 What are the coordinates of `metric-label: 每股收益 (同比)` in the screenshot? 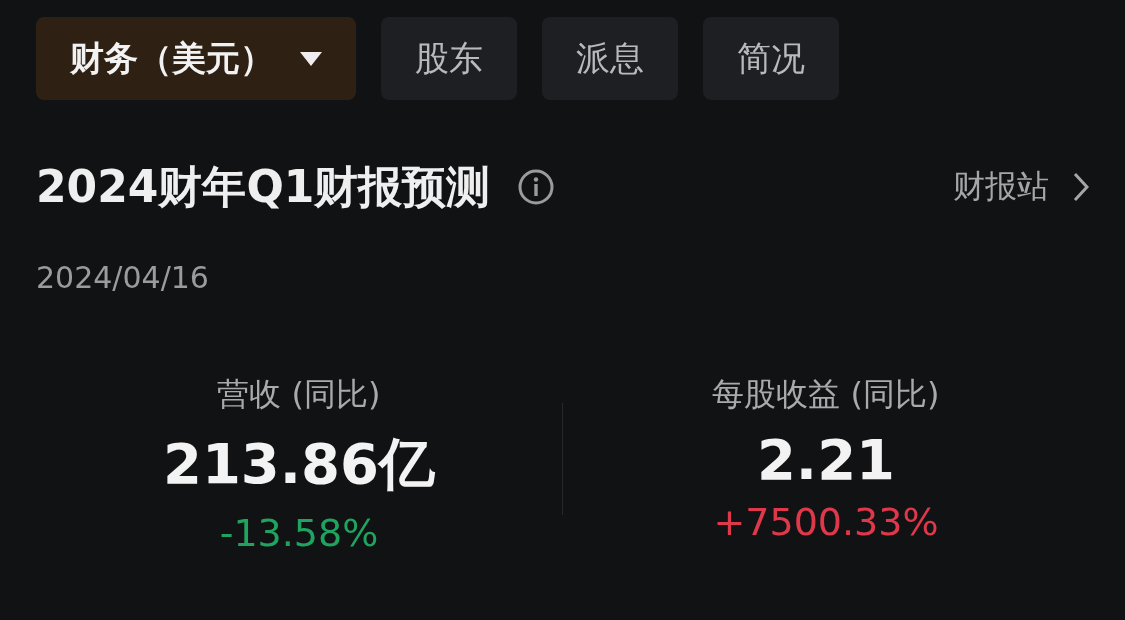 It's located at (826, 394).